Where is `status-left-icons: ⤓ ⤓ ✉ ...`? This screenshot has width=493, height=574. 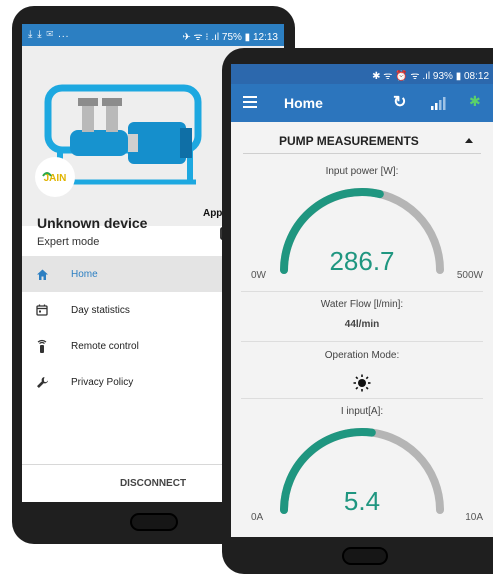
status-left-icons: ⤓ ⤓ ✉ ... is located at coordinates (49, 34).